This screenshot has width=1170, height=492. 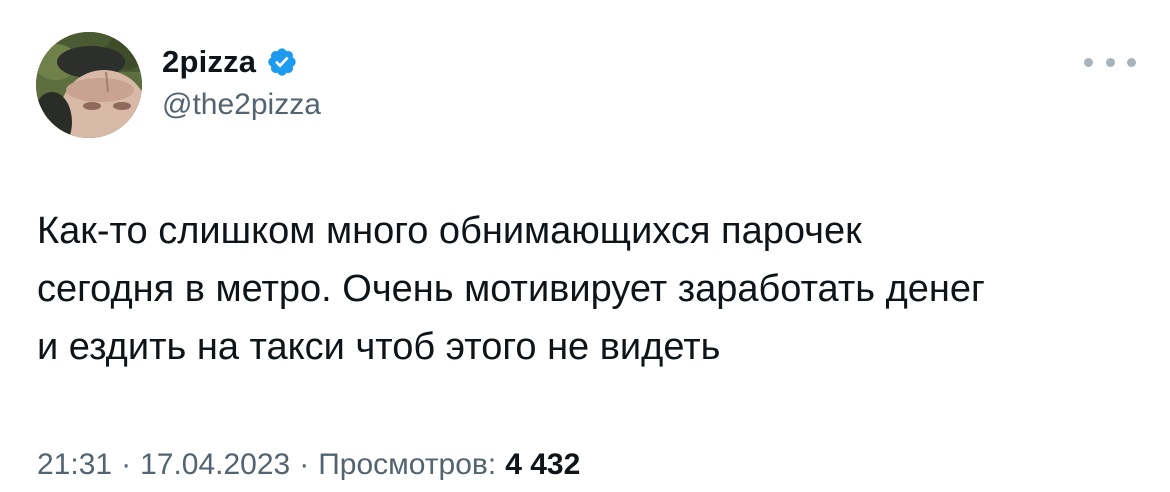 What do you see at coordinates (215, 465) in the screenshot?
I see `tweet-date: 17.04.2023` at bounding box center [215, 465].